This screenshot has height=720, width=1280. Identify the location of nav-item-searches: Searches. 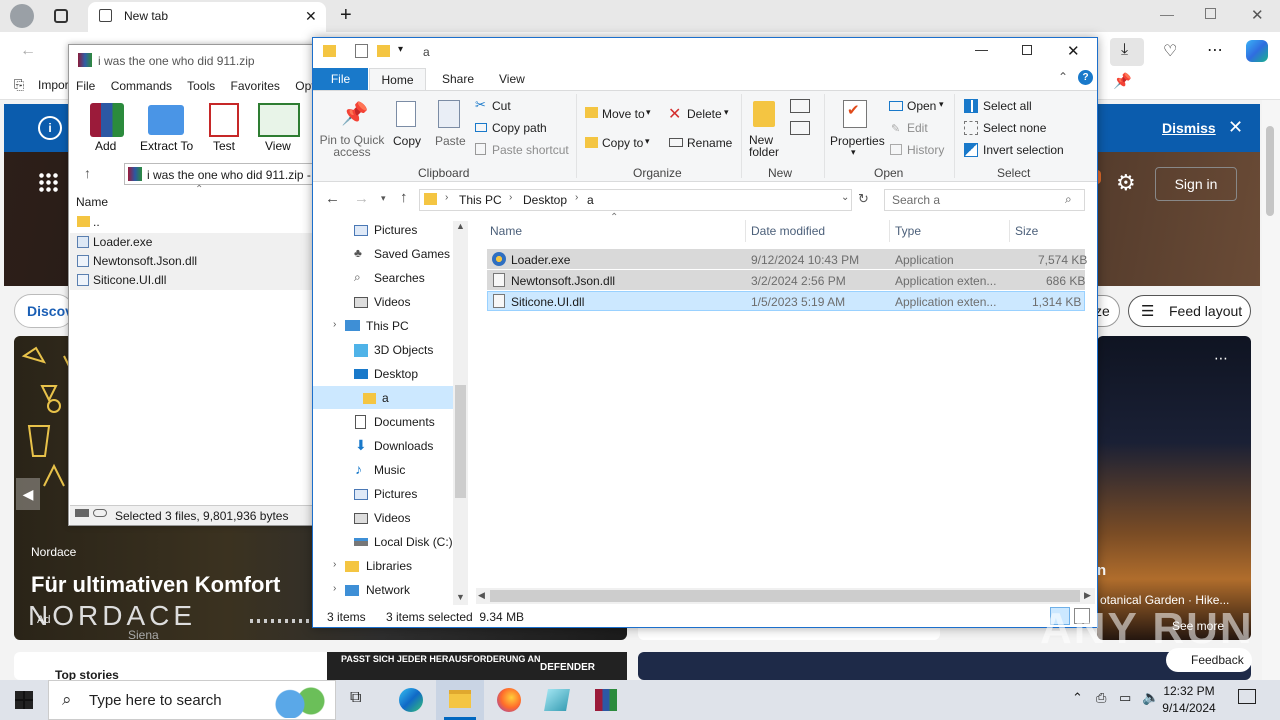
(399, 278).